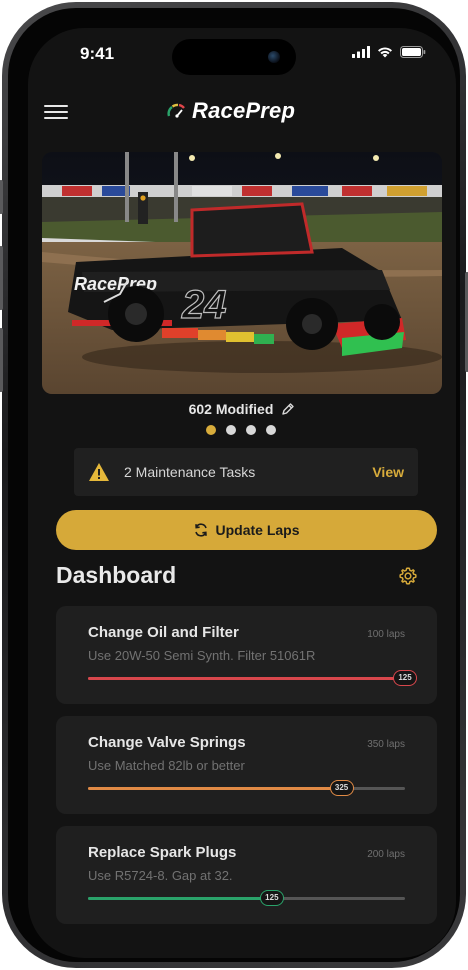  What do you see at coordinates (341, 788) in the screenshot?
I see `task-laps-badge: 325` at bounding box center [341, 788].